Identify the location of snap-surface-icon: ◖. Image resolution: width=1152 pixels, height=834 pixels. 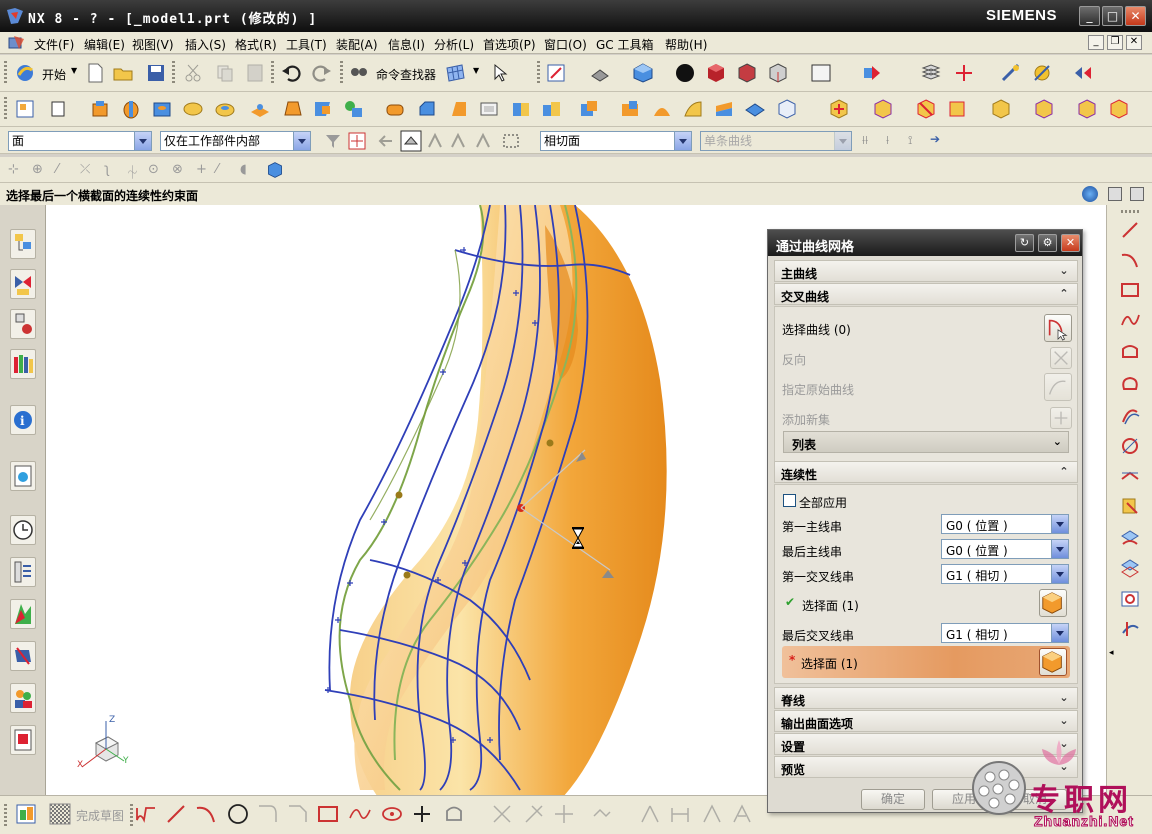
(243, 169).